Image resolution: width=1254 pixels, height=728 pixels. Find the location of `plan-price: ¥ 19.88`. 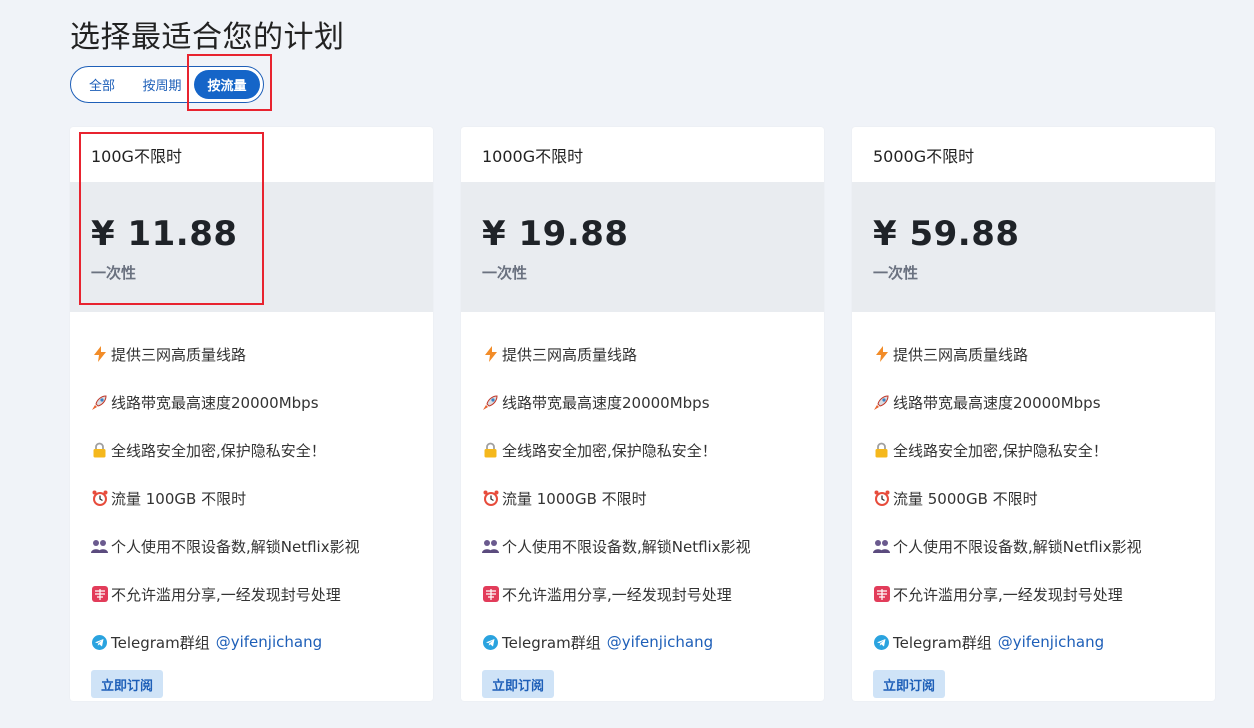

plan-price: ¥ 19.88 is located at coordinates (555, 234).